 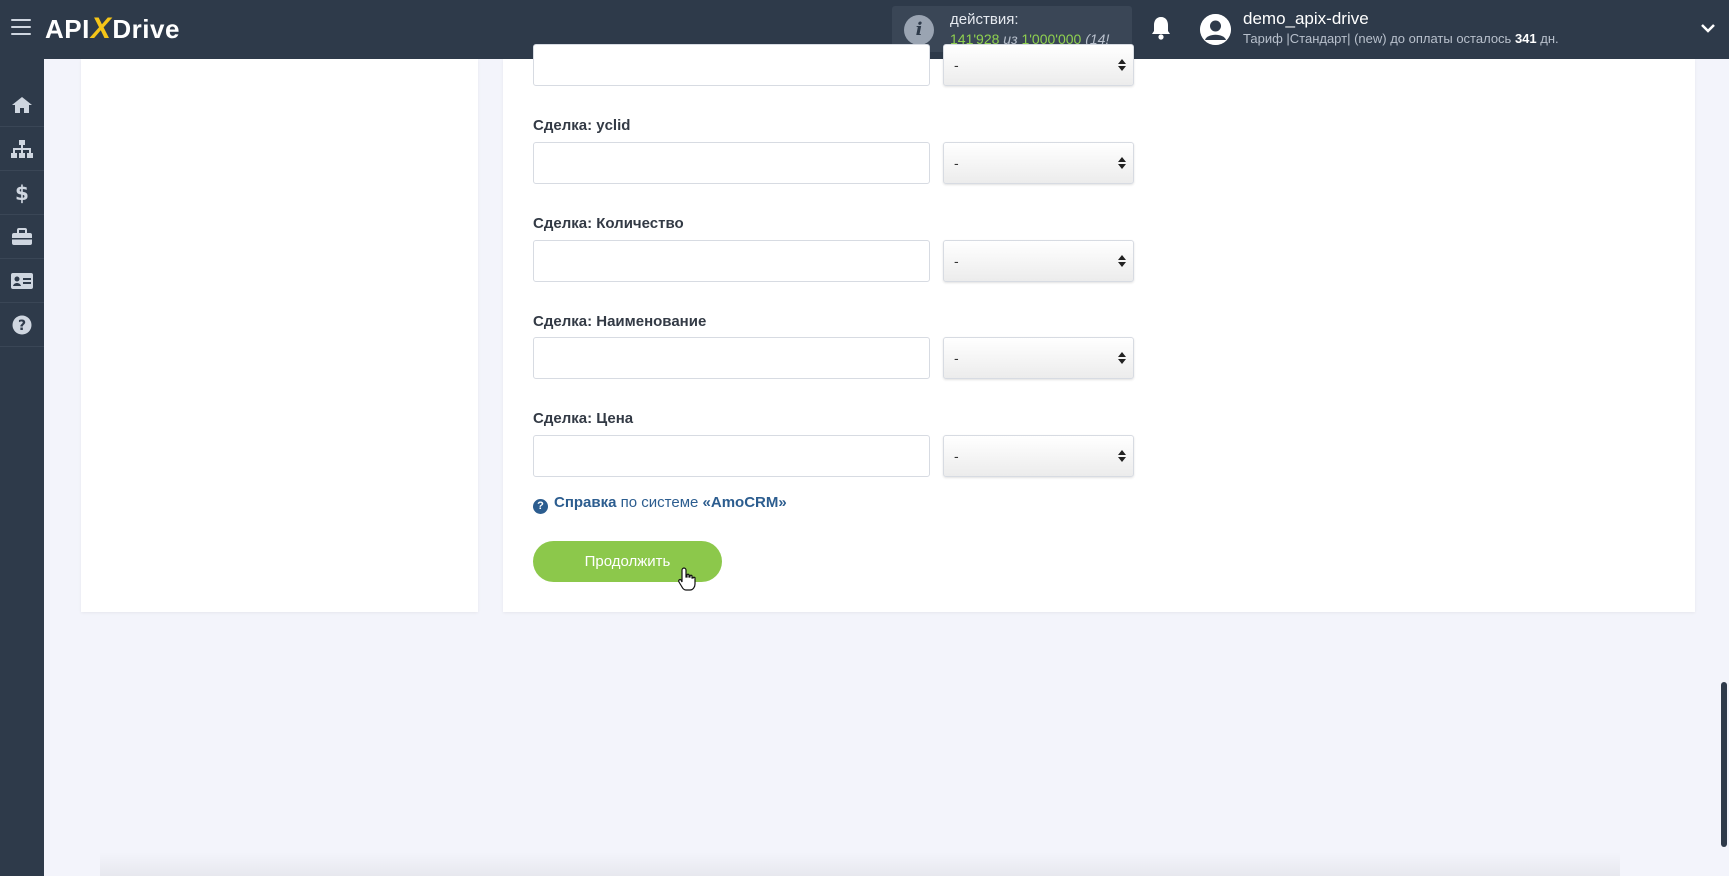 What do you see at coordinates (731, 163) in the screenshot?
I see `field-input-yclid` at bounding box center [731, 163].